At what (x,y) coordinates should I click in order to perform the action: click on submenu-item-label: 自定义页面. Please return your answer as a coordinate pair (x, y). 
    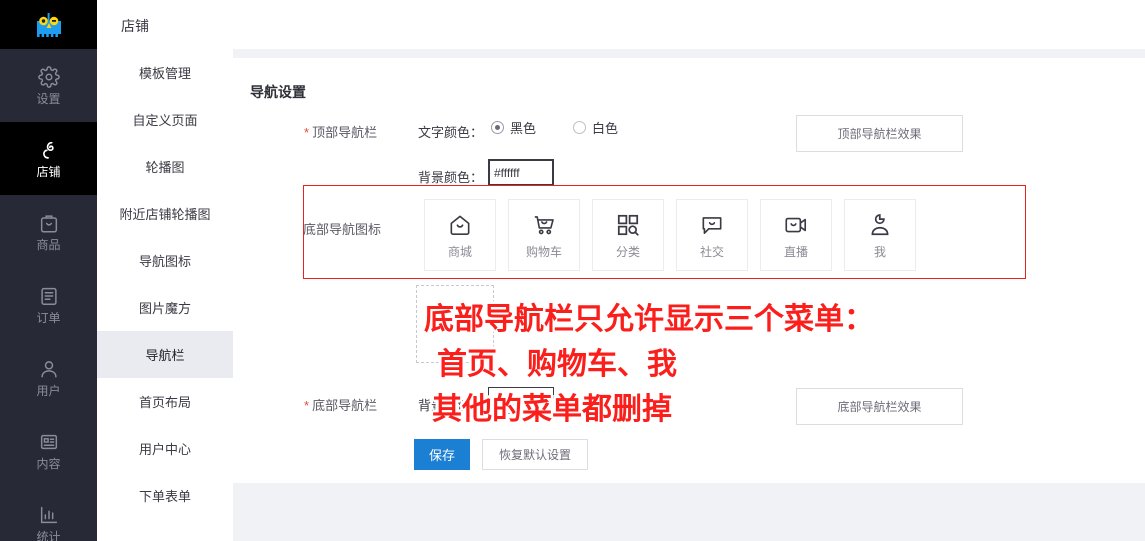
    Looking at the image, I should click on (165, 120).